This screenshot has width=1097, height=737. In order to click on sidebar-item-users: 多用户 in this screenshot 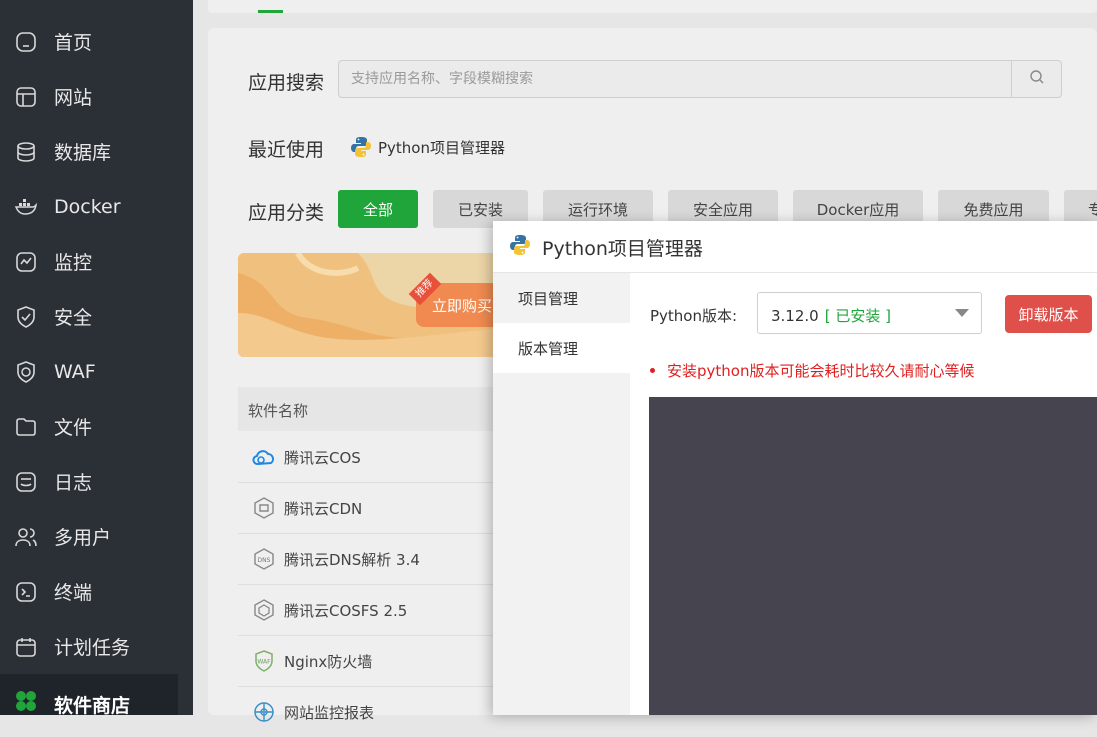, I will do `click(96, 536)`.